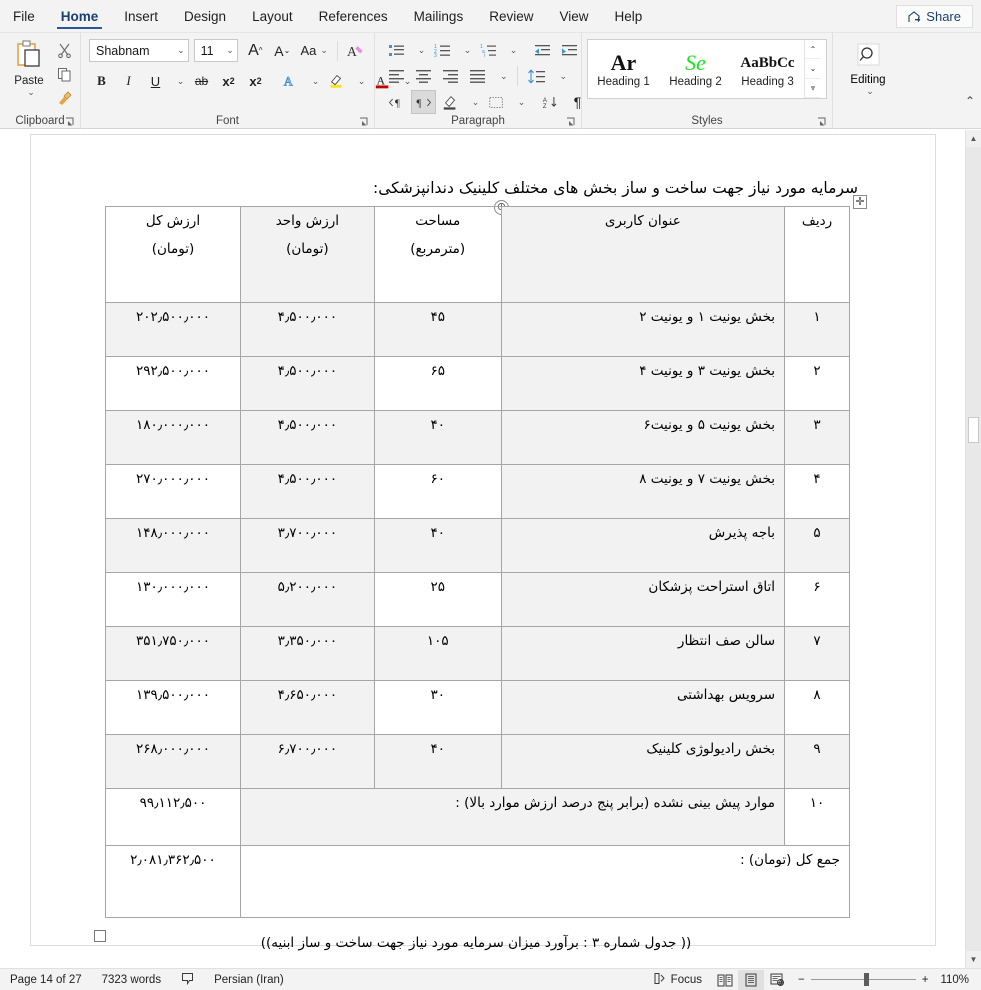 The height and width of the screenshot is (990, 981). I want to click on shading-button, so click(450, 102).